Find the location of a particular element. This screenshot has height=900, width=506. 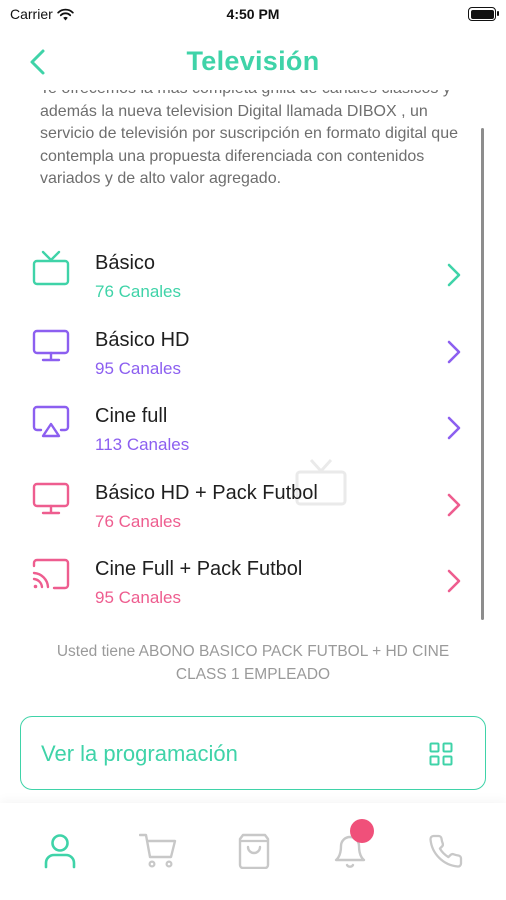

channel-name: Básico HD is located at coordinates (142, 339).